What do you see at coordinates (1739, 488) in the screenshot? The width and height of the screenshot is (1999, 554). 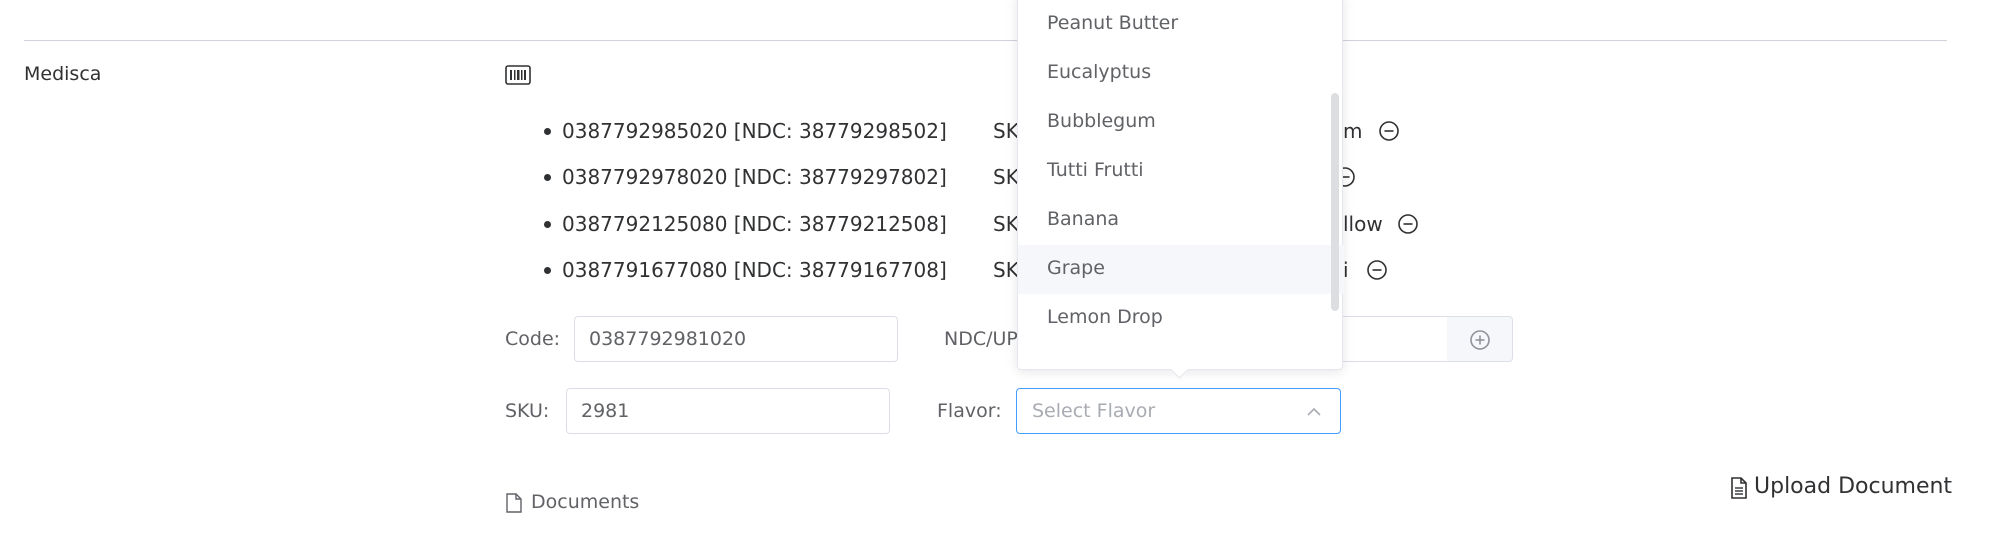 I see `document-icon` at bounding box center [1739, 488].